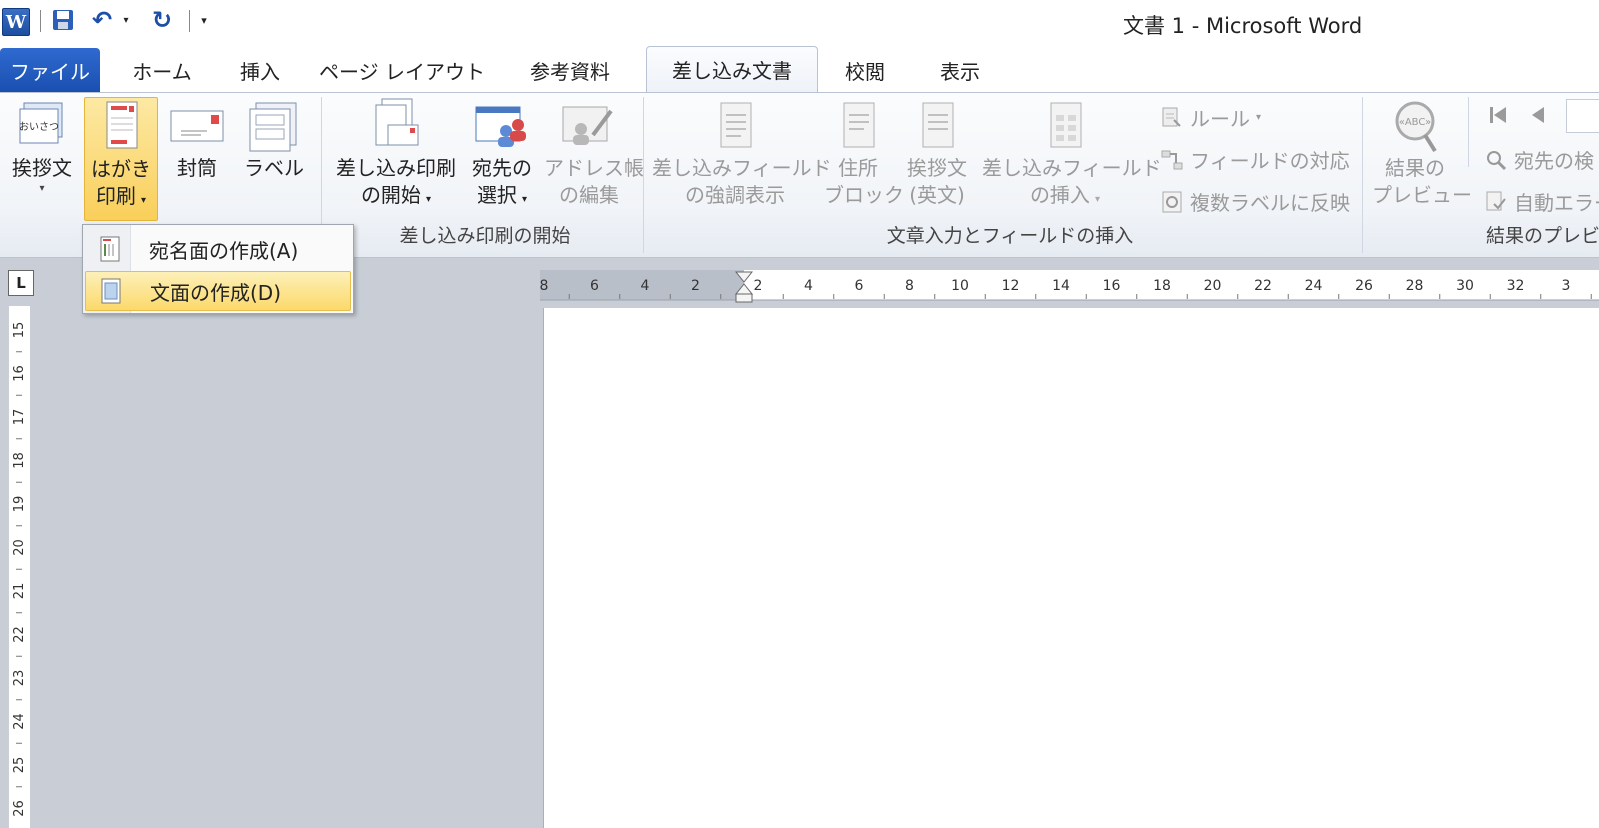 The width and height of the screenshot is (1599, 828). I want to click on record-number-field, so click(1582, 116).